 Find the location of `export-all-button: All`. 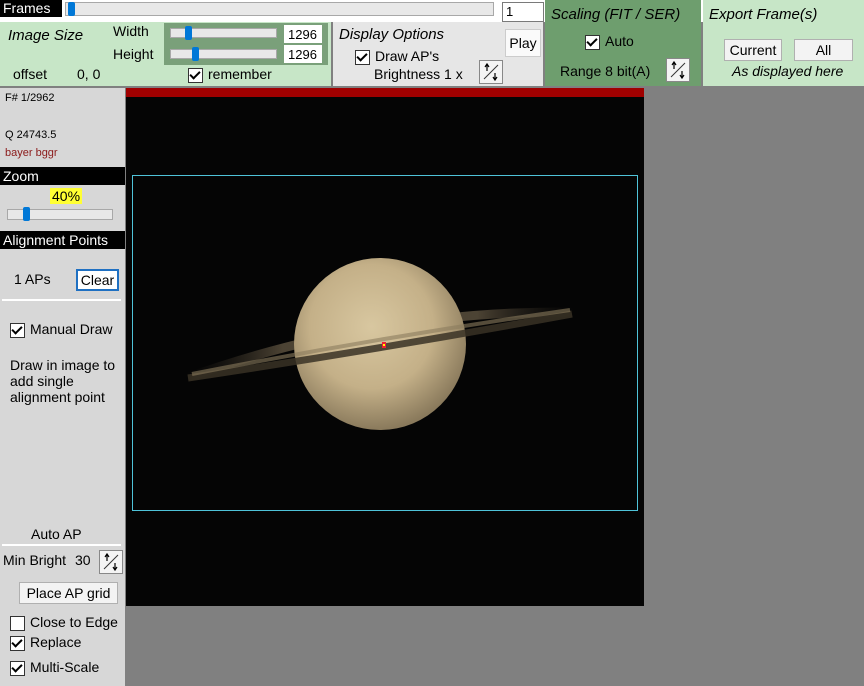

export-all-button: All is located at coordinates (823, 50).